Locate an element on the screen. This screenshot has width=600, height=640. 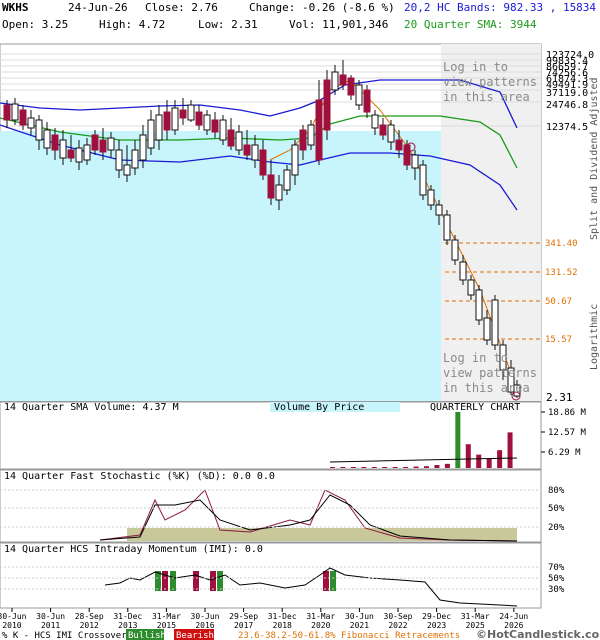
x-tick-date: 28-Sep is located at coordinates (89, 616).